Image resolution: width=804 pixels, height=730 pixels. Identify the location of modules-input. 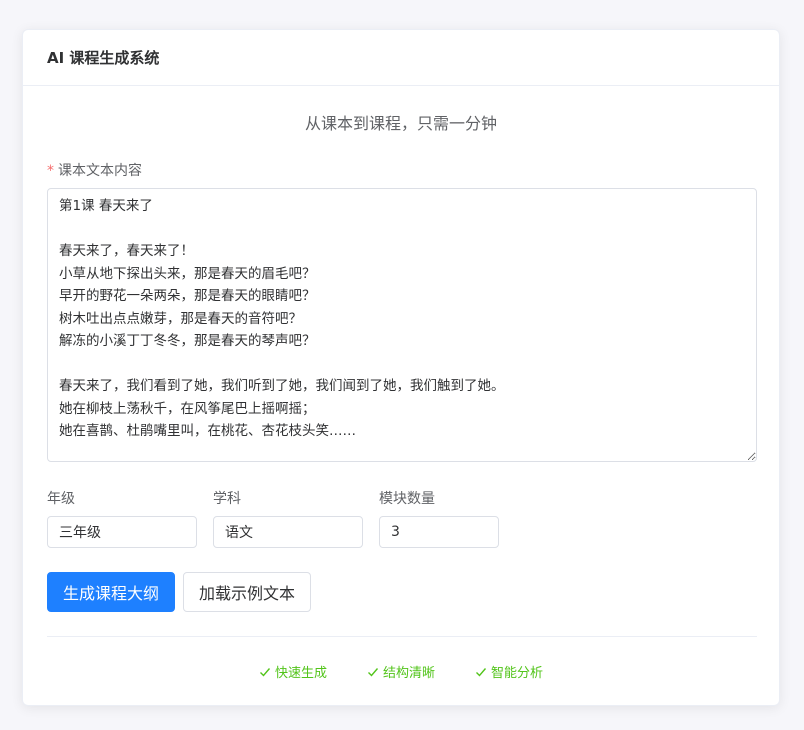
(439, 532).